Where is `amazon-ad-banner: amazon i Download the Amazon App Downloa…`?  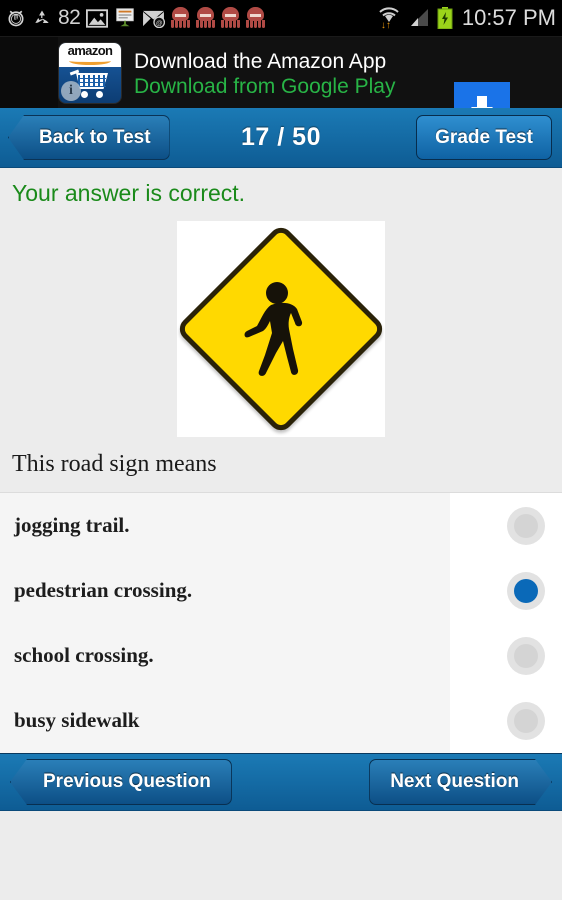 amazon-ad-banner: amazon i Download the Amazon App Downloa… is located at coordinates (281, 85).